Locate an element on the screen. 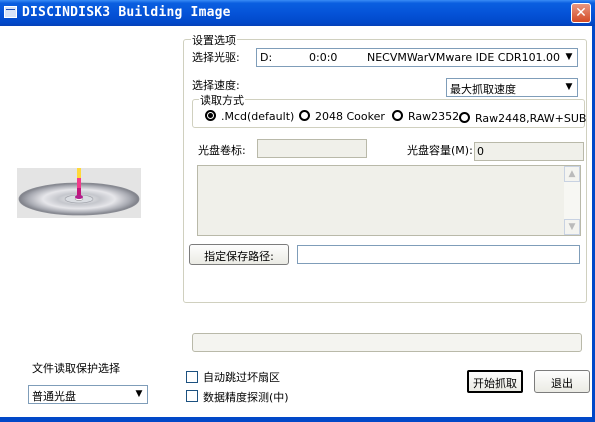 This screenshot has width=595, height=422. read-mode-title: 读取方式 is located at coordinates (222, 100).